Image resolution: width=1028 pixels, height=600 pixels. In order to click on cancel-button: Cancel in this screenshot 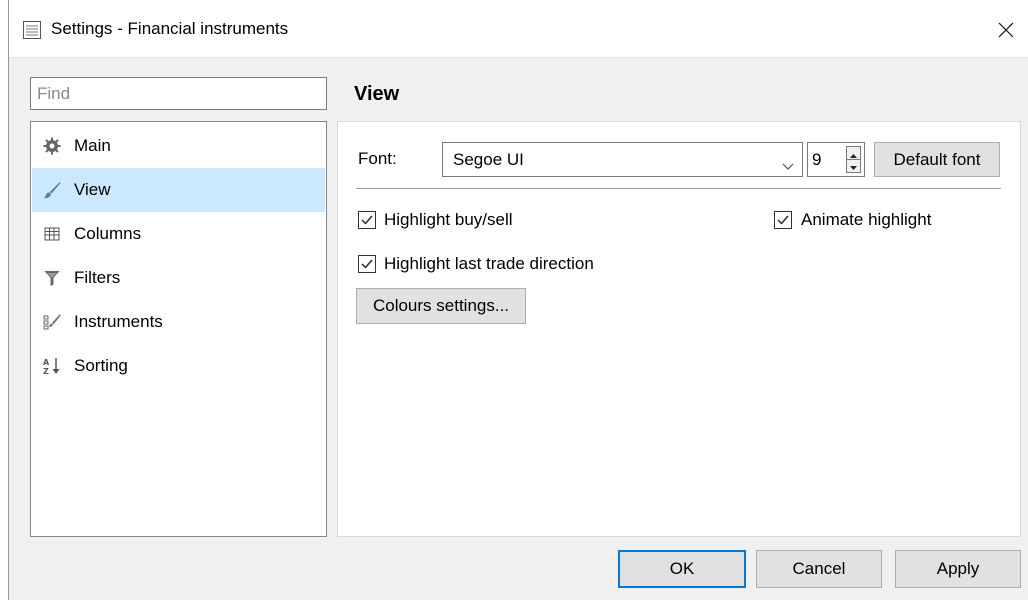, I will do `click(819, 569)`.